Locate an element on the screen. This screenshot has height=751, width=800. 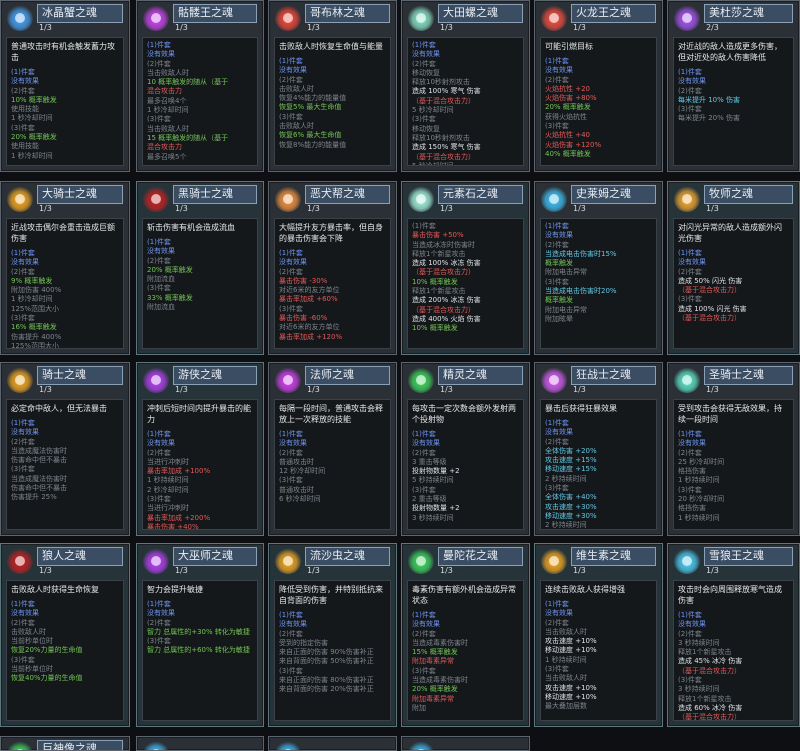
card-level: 2/3 is located at coordinates (712, 27).